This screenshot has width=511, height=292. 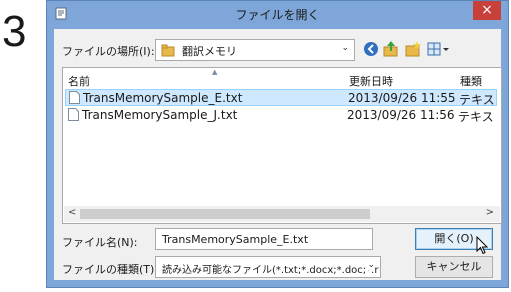 I want to click on file-name-cell: TransMemorySample_J.txt, so click(x=160, y=115).